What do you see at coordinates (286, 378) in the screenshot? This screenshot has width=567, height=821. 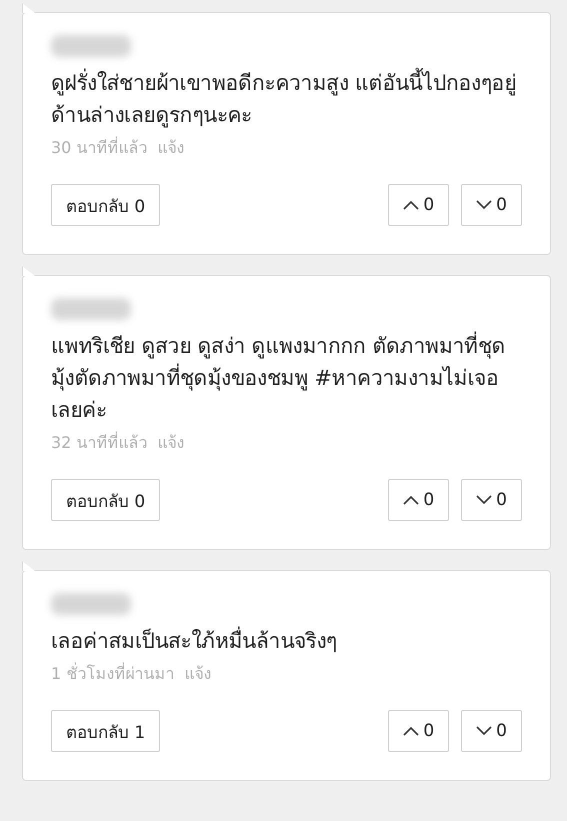 I see `comment-text: แพทริเชีย ดูสวย ดูสง่า ดูแพงมากกก ตัดภาพมาที่ชุดมุ้งตัดภาพมาที่ชุดมุ้งของชมพู #หาความงามไม่เจอเลยค่ะ` at bounding box center [286, 378].